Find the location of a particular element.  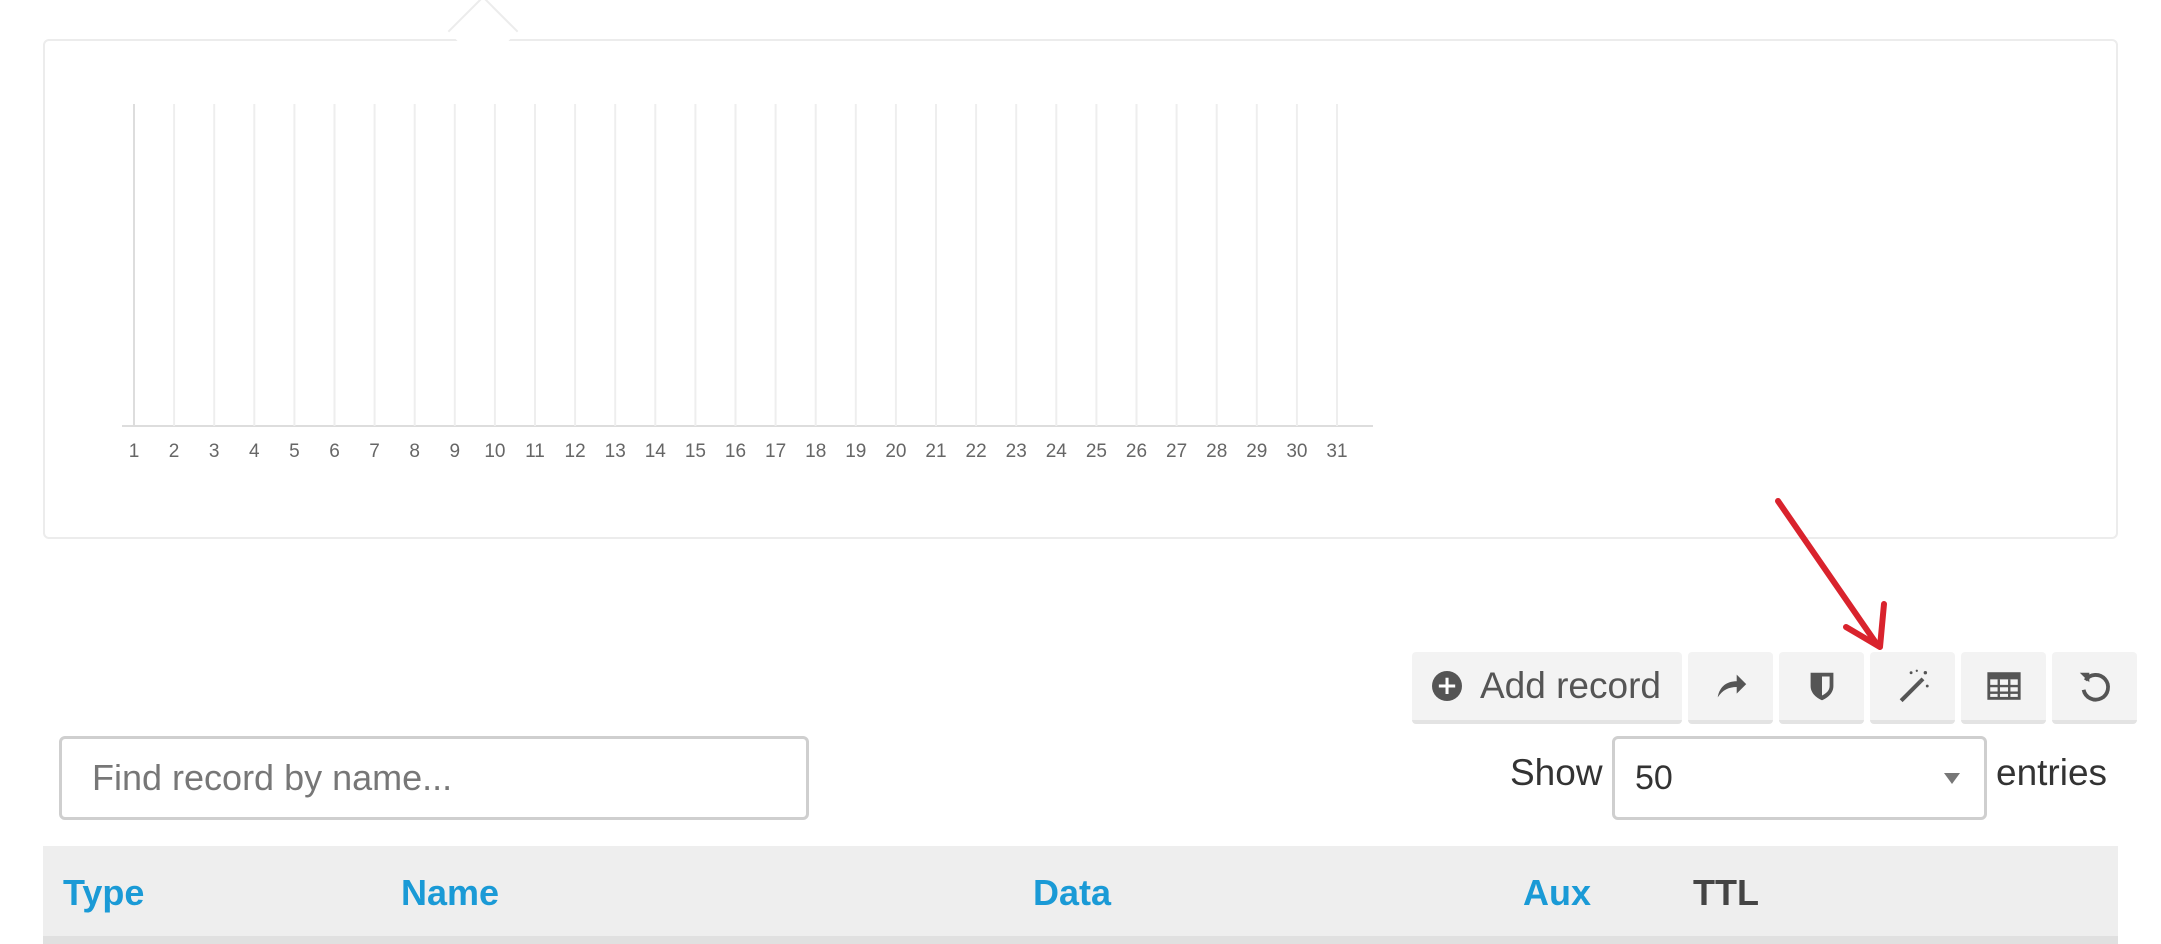

x-tick-label: 30 is located at coordinates (1296, 451).